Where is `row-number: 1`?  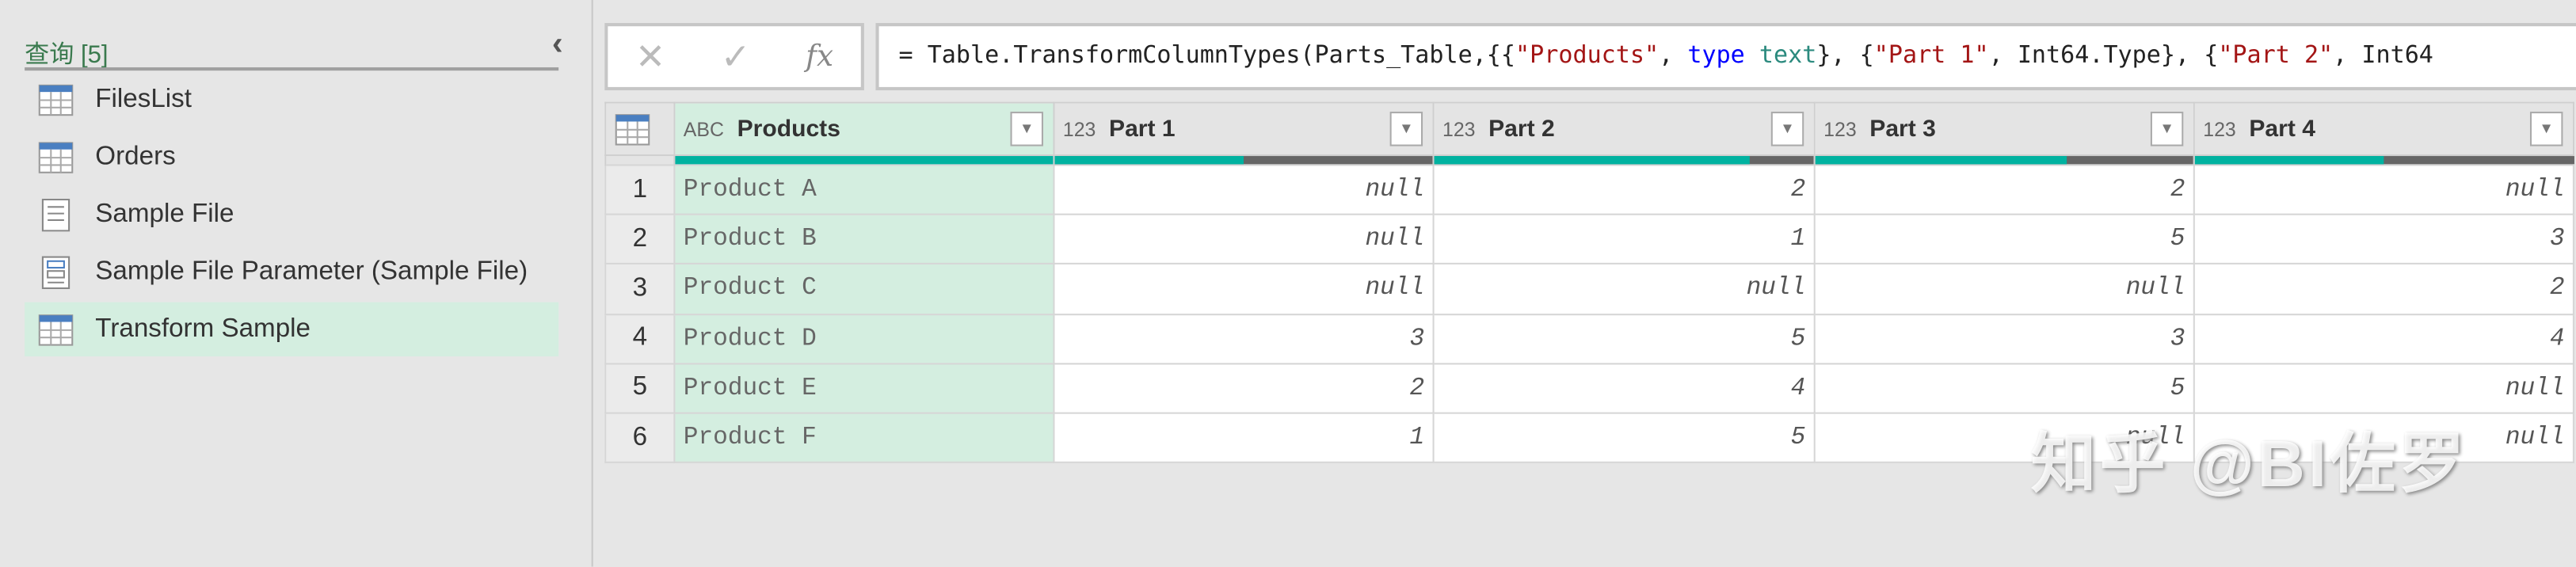
row-number: 1 is located at coordinates (640, 190).